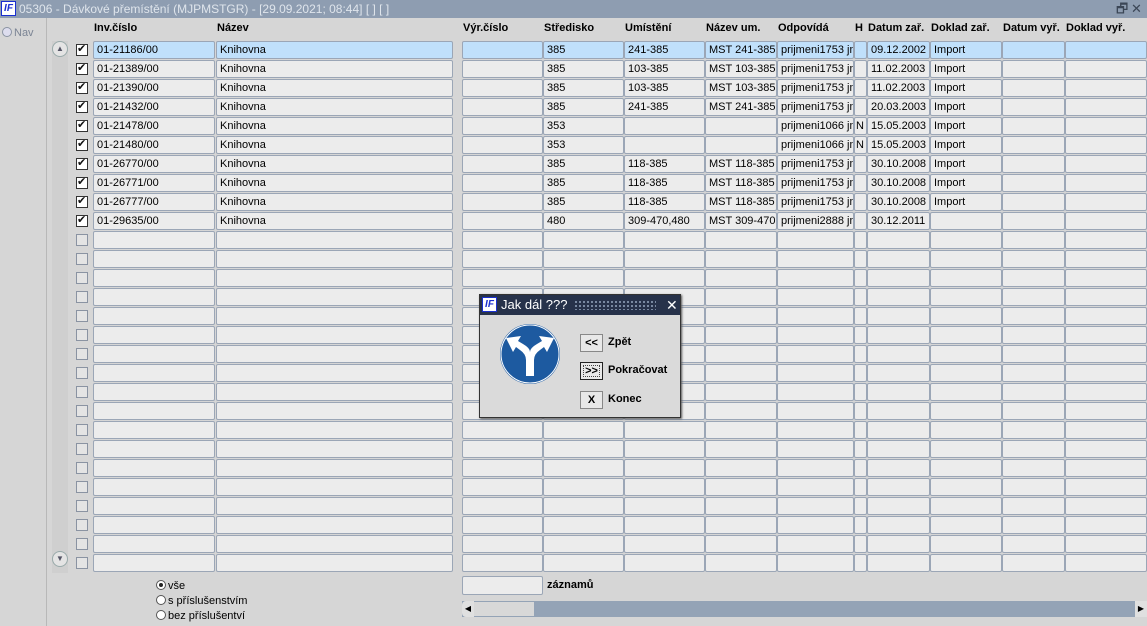  Describe the element at coordinates (664, 221) in the screenshot. I see `cell-umisteni: 309-470,480` at that location.